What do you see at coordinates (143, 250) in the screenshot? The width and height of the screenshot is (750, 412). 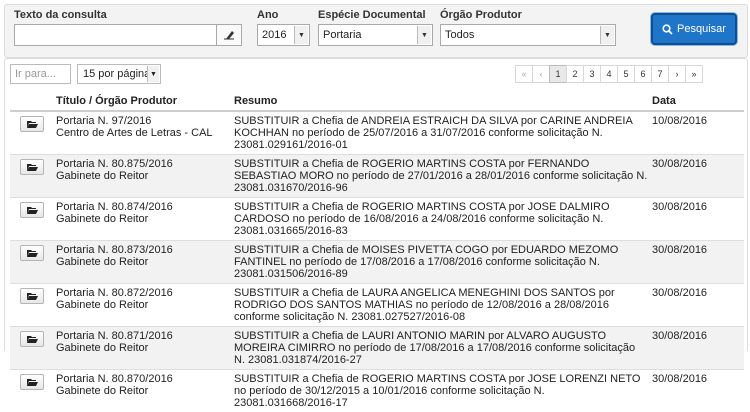 I see `document-title: Portaria N. 80.873/2016` at bounding box center [143, 250].